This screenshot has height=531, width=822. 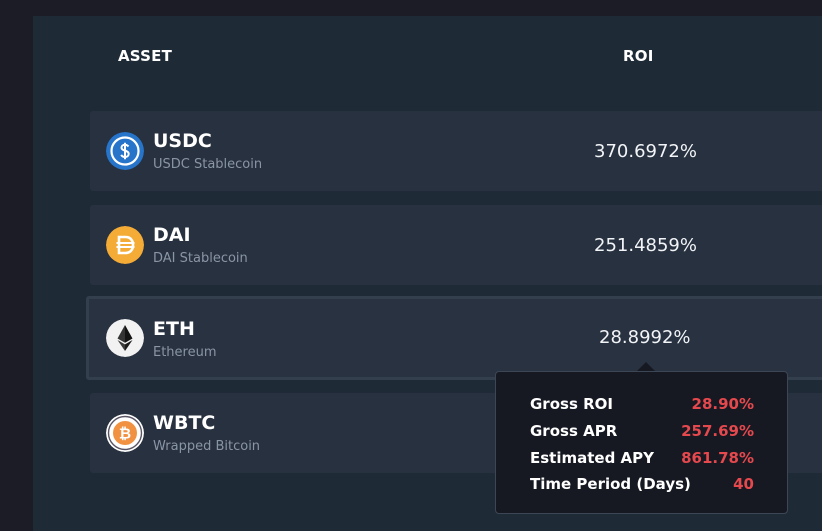 I want to click on tooltip-row-gross-apr: Gross APR 257.69%, so click(x=642, y=433).